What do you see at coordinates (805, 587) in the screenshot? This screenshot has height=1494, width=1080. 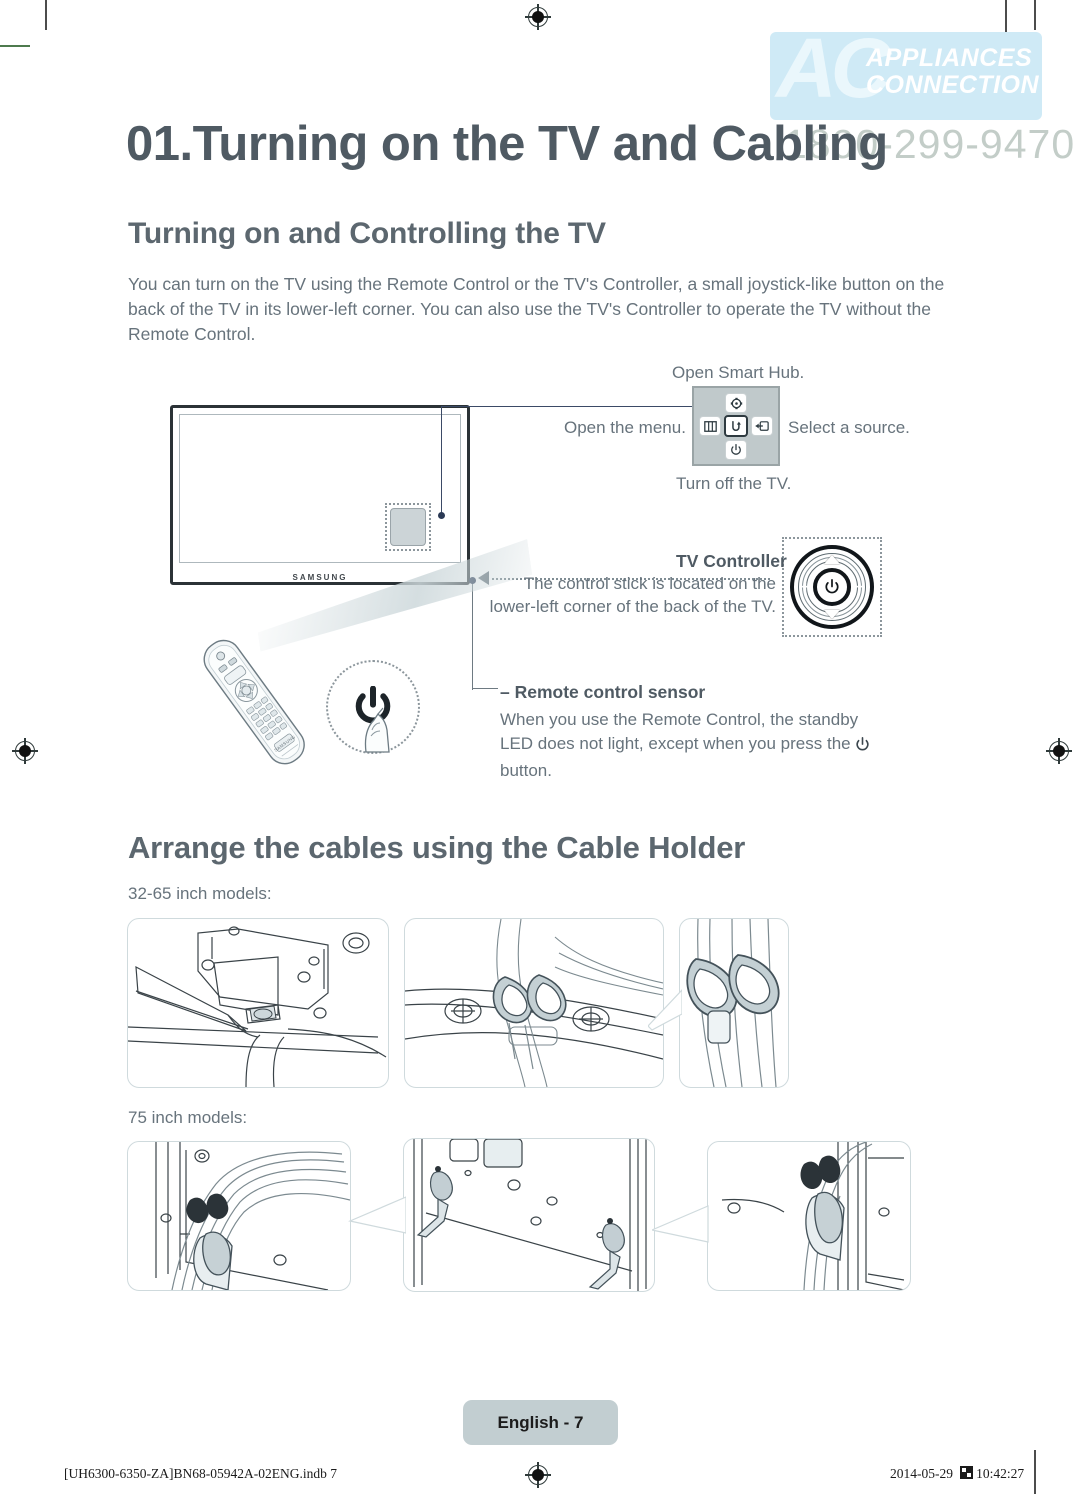 I see `joystick-plus-label: +` at bounding box center [805, 587].